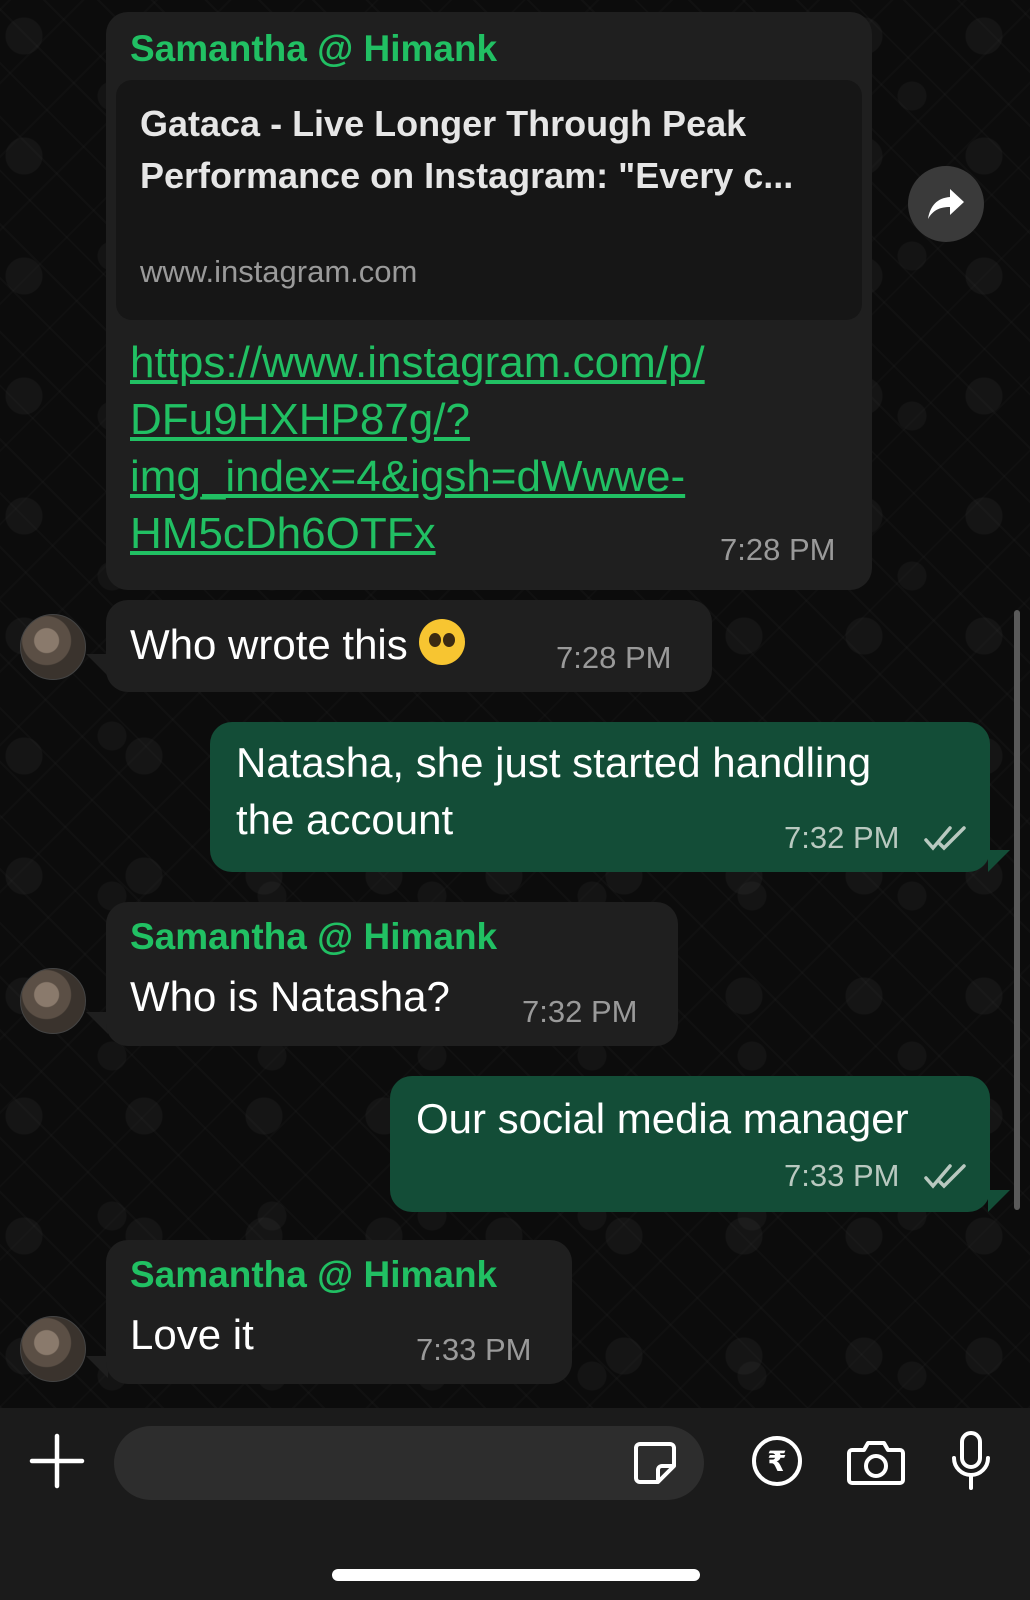 Image resolution: width=1030 pixels, height=1600 pixels. What do you see at coordinates (345, 819) in the screenshot?
I see `message-text-line: the account` at bounding box center [345, 819].